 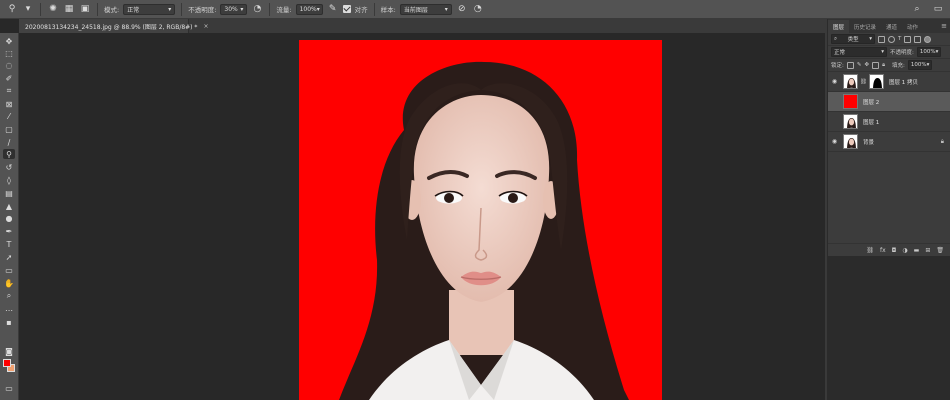 I want to click on screen-mode-icon: ▭, so click(x=9, y=388).